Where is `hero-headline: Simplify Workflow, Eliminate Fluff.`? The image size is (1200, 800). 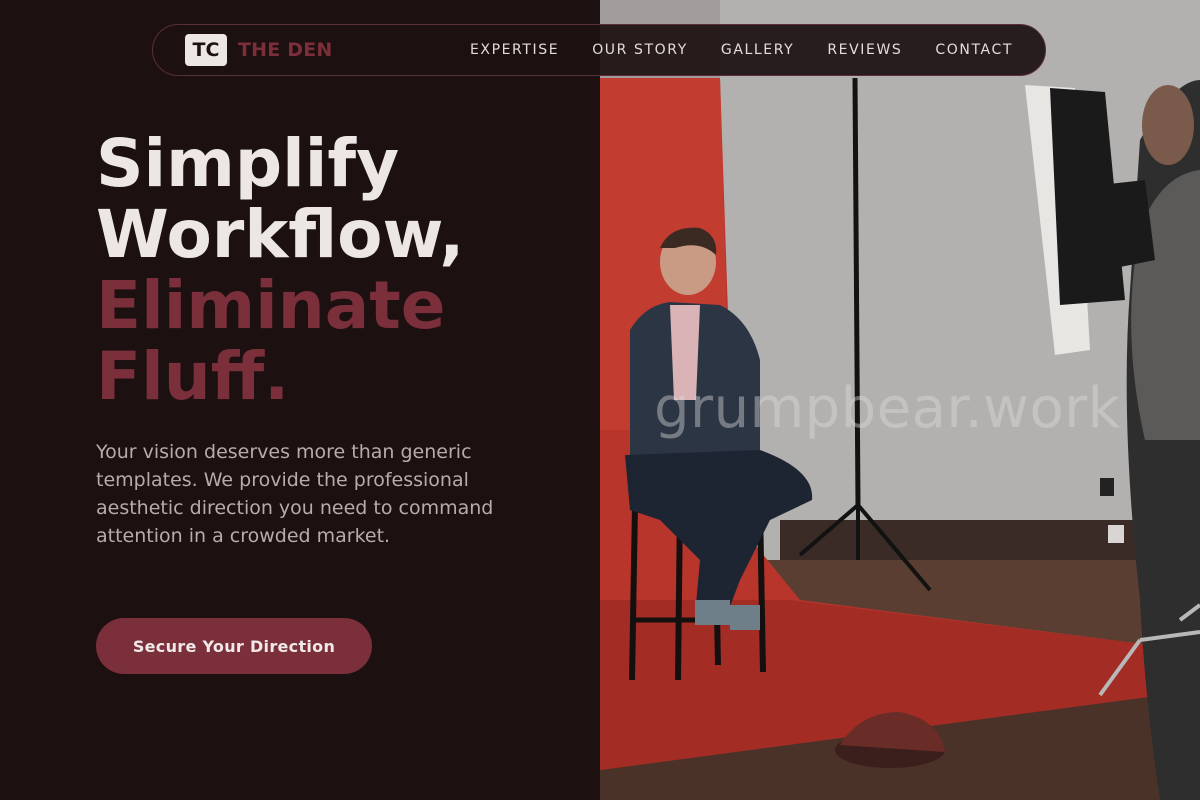
hero-headline: Simplify Workflow, Eliminate Fluff. is located at coordinates (346, 270).